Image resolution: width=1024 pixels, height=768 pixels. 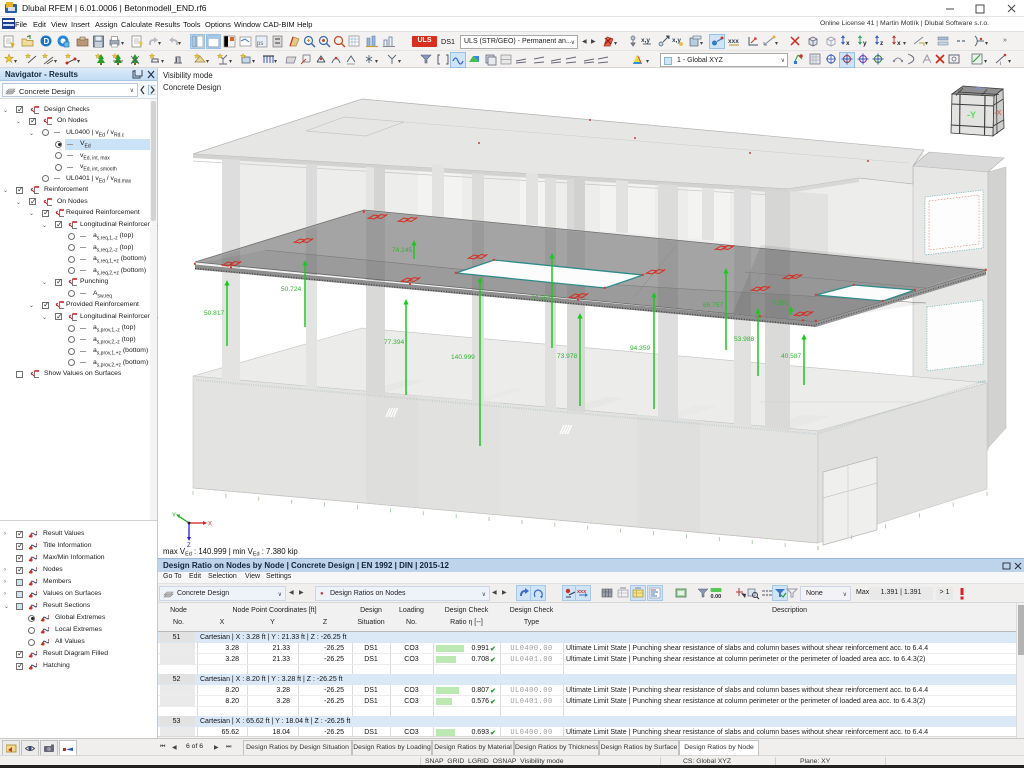 I want to click on svg-text: Concrete Design, so click(x=192, y=87).